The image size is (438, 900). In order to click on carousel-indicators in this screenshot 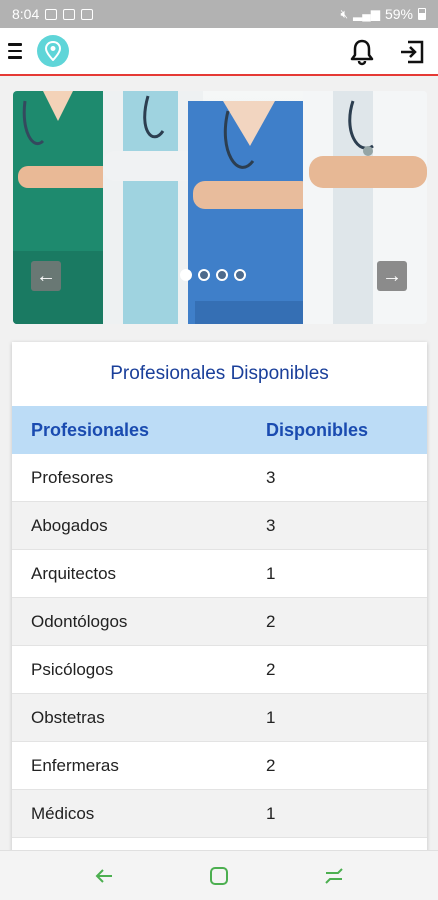, I will do `click(213, 275)`.